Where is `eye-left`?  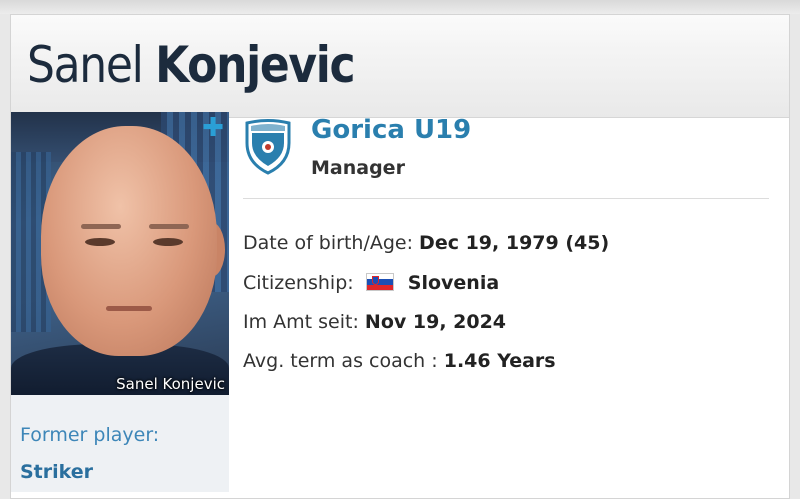 eye-left is located at coordinates (100, 242).